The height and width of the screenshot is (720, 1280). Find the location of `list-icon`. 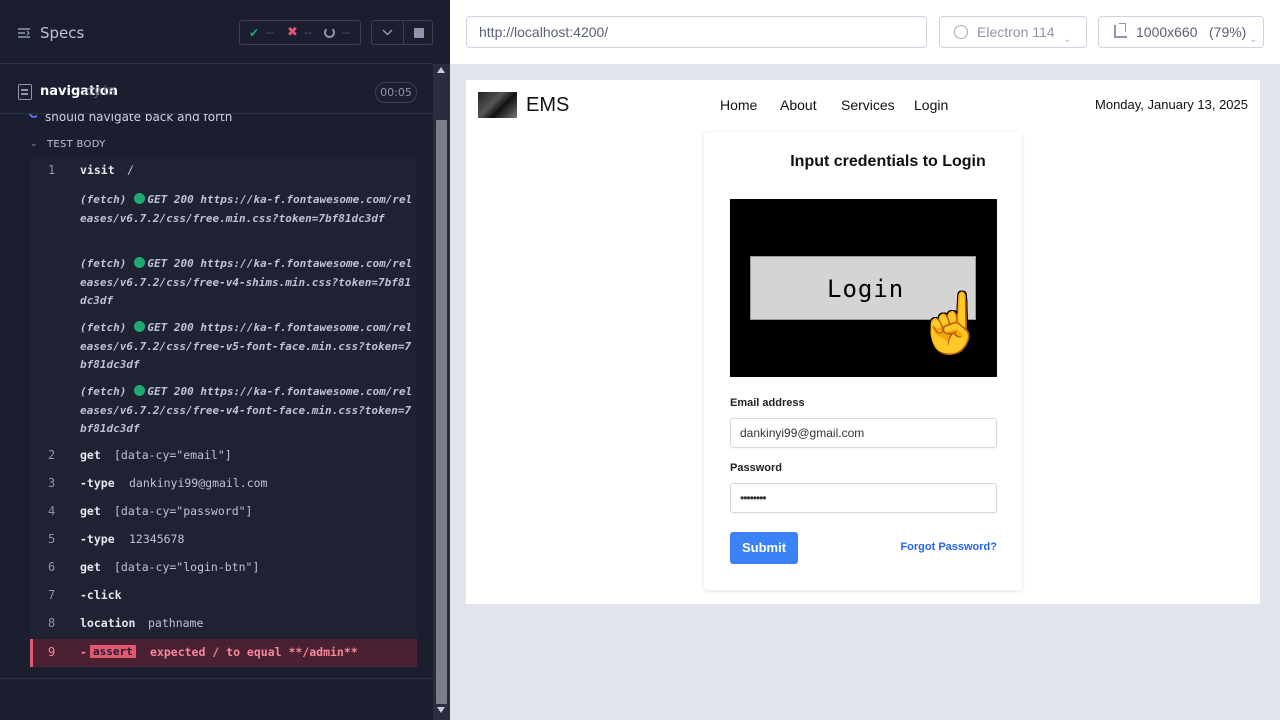

list-icon is located at coordinates (24, 33).